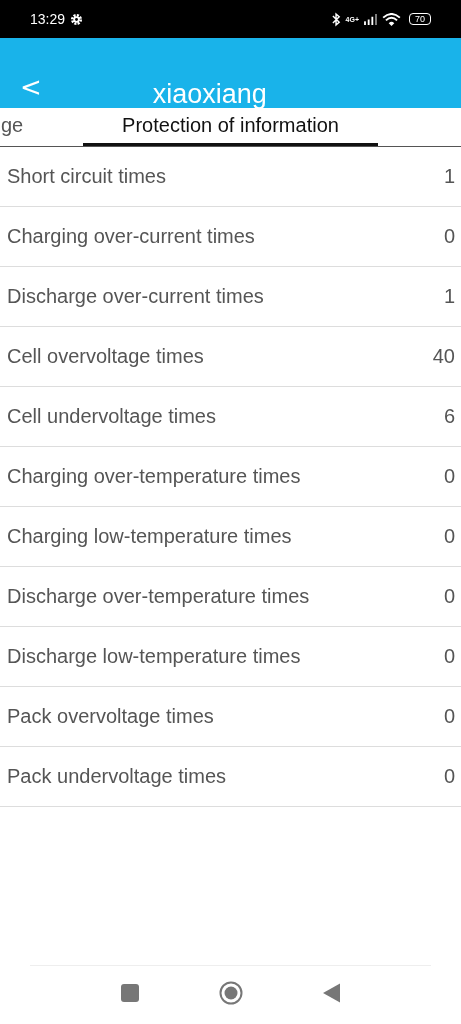 Image resolution: width=461 pixels, height=1024 pixels. I want to click on row-value: 40, so click(443, 356).